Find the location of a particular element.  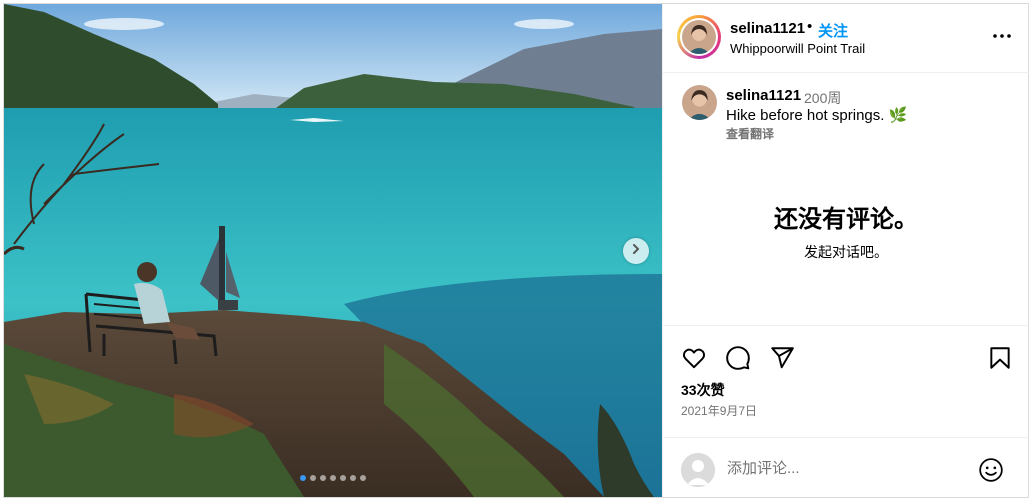

send-icon is located at coordinates (782, 358).